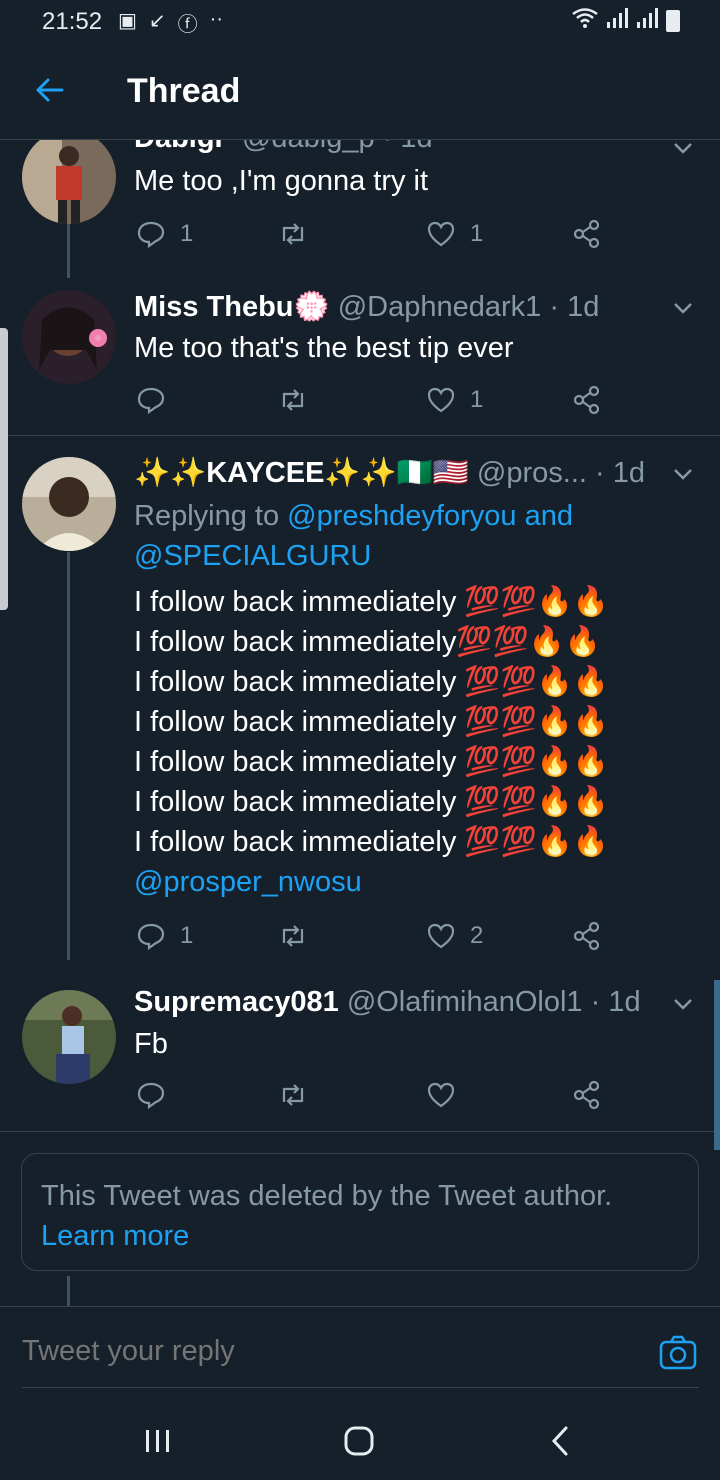 The width and height of the screenshot is (720, 1480). I want to click on tweet-actions: 1 2, so click(374, 938).